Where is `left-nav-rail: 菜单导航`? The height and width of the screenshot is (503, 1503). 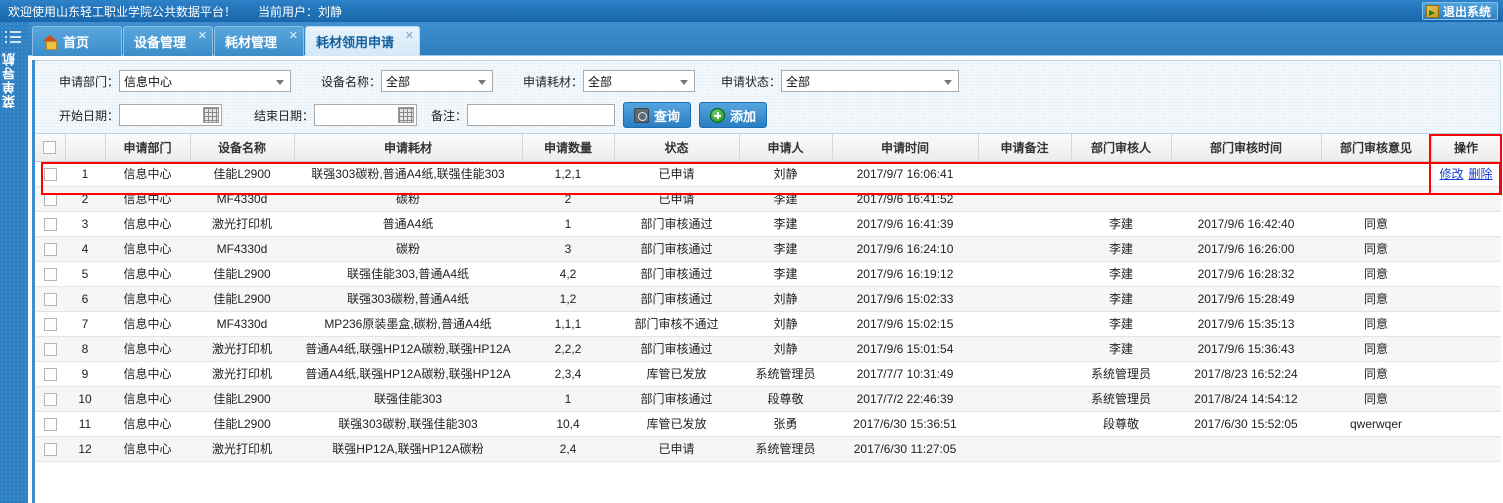
left-nav-rail: 菜单导航 is located at coordinates (14, 262).